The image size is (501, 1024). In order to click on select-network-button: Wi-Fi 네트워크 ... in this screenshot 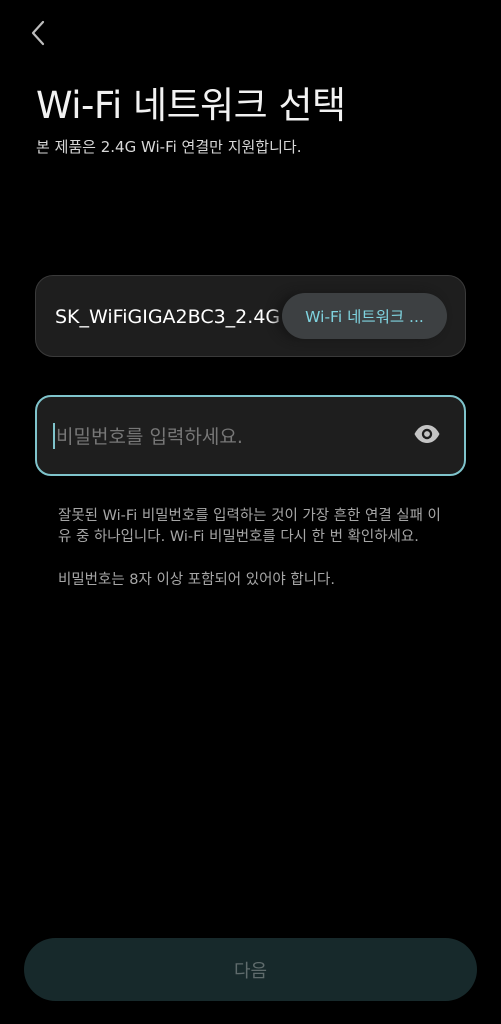, I will do `click(364, 316)`.